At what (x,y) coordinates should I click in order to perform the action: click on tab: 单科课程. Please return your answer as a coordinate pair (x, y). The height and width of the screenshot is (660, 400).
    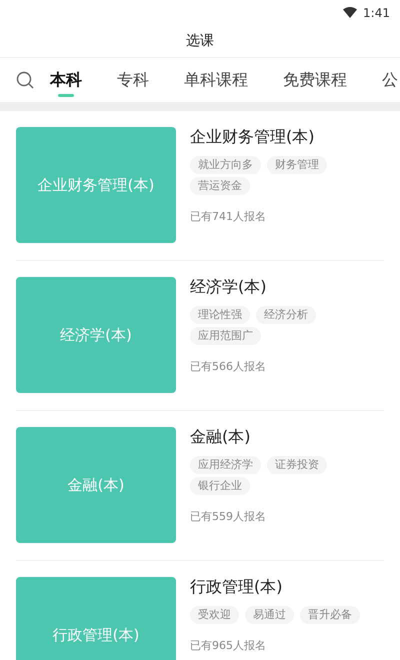
    Looking at the image, I should click on (216, 80).